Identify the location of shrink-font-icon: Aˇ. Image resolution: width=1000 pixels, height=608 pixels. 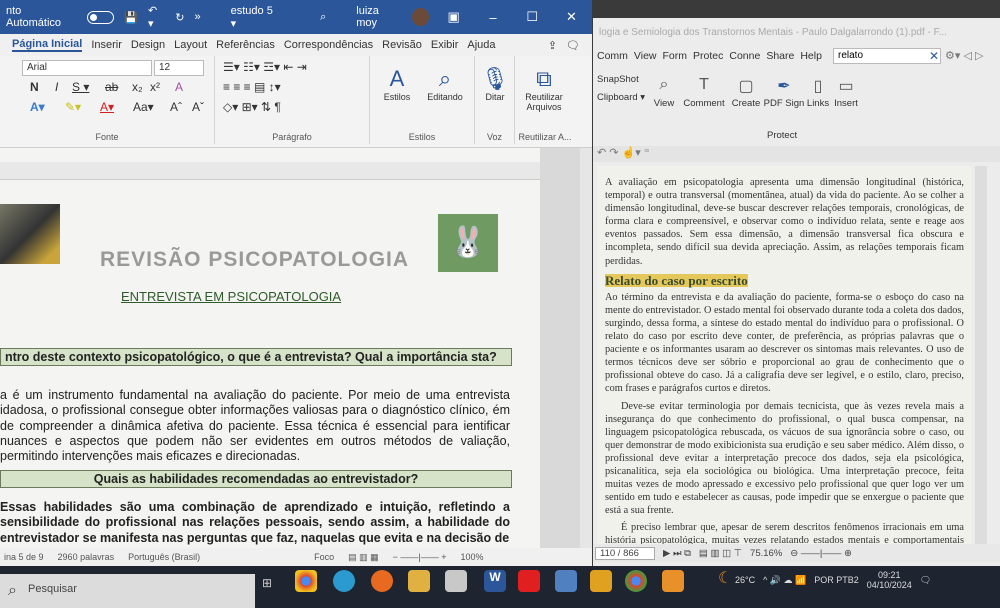
(198, 107).